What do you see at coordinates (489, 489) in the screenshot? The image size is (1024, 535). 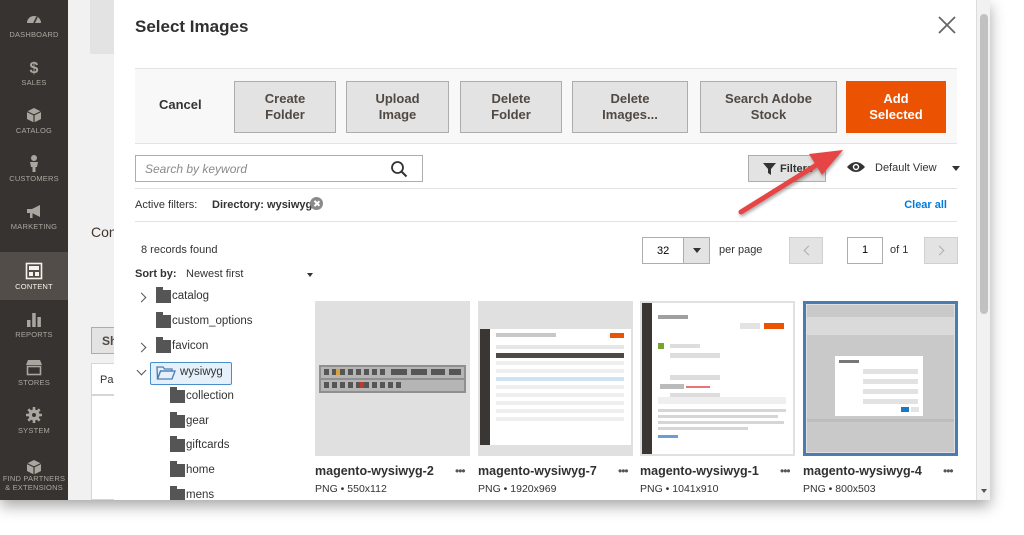 I see `image-type: PNG` at bounding box center [489, 489].